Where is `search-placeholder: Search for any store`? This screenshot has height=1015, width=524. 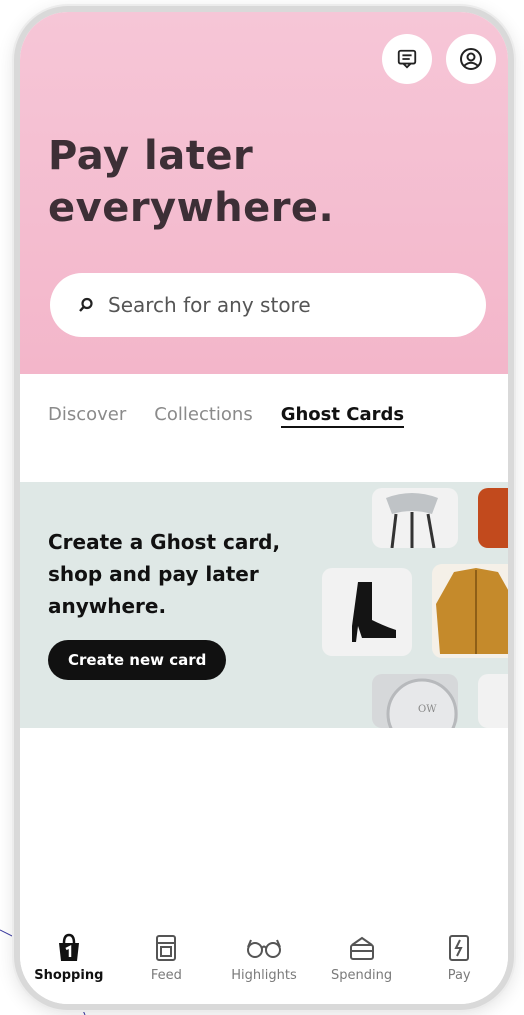
search-placeholder: Search for any store is located at coordinates (209, 305).